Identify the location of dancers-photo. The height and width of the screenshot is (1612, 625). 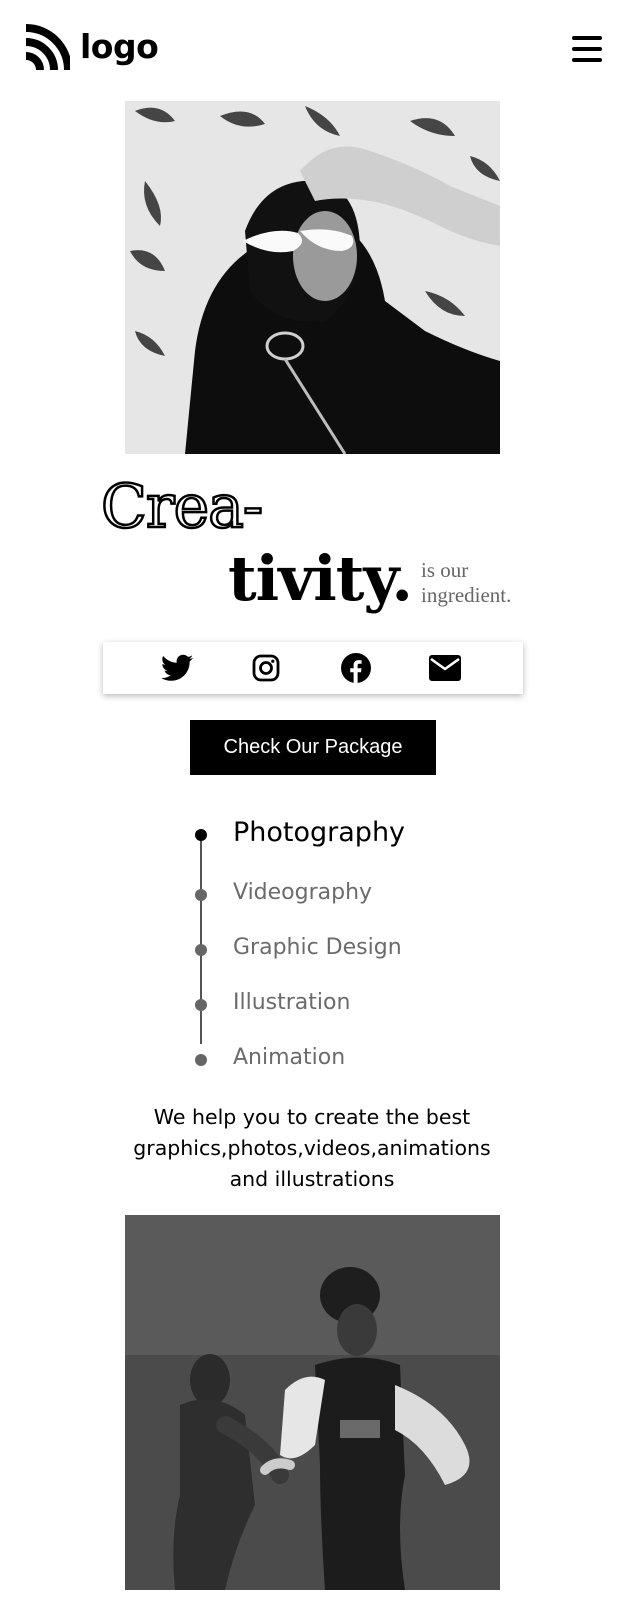
(312, 1402).